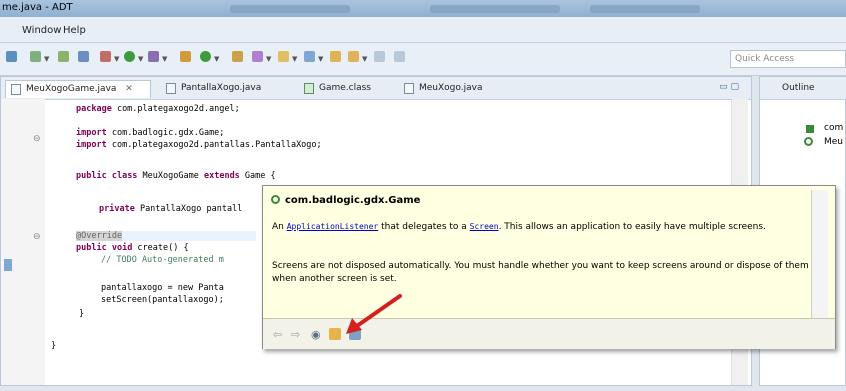 This screenshot has width=846, height=391. I want to click on tab-label: MeuXogo.java, so click(451, 88).